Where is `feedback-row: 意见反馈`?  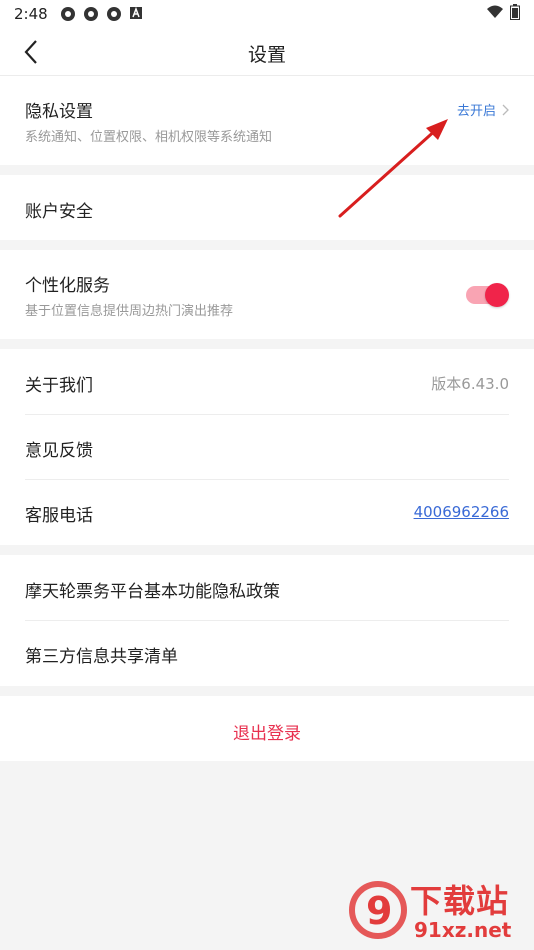 feedback-row: 意见反馈 is located at coordinates (267, 446).